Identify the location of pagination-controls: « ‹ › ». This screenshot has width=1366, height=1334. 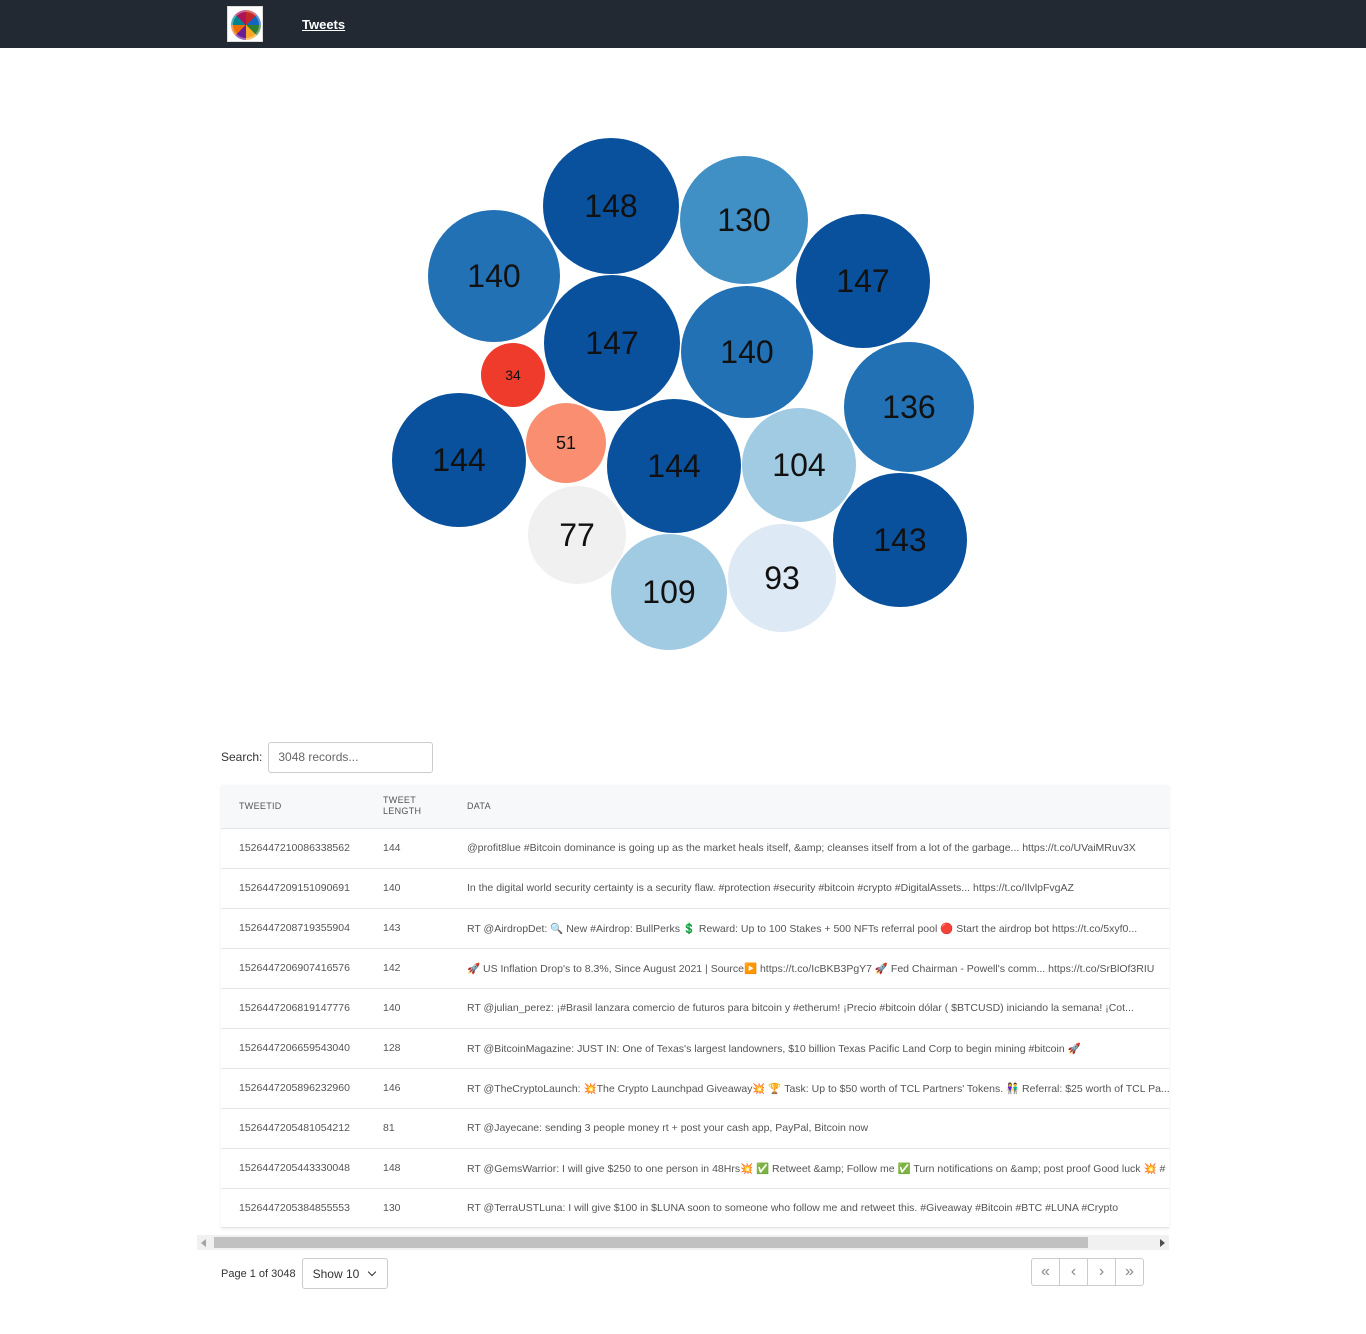
(1087, 1272).